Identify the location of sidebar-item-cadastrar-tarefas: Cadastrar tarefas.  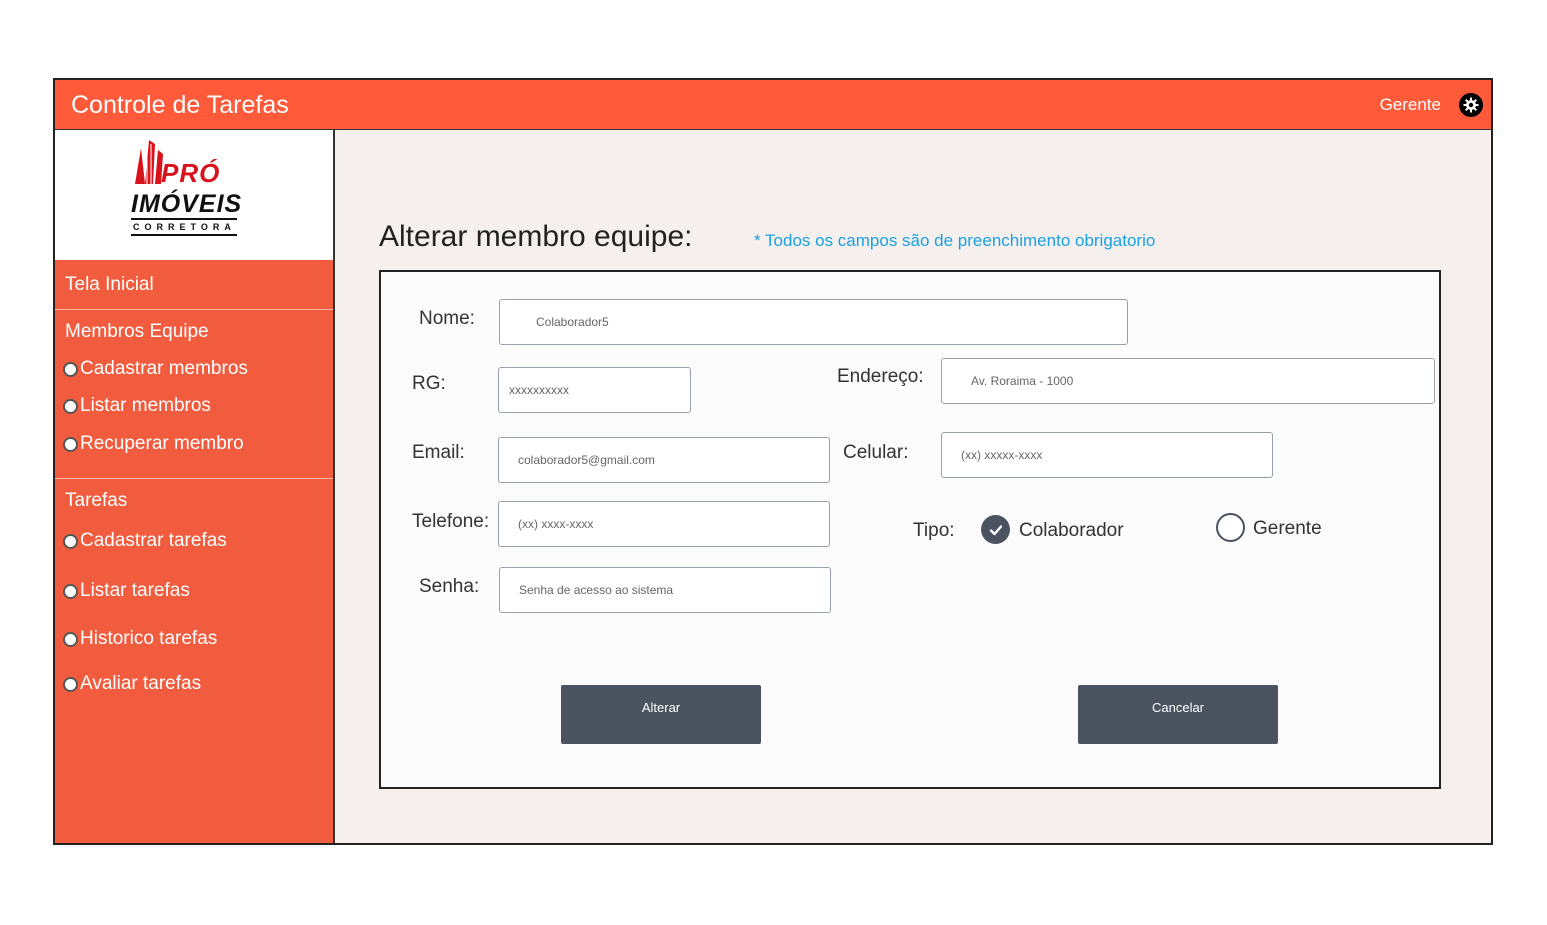
(145, 541).